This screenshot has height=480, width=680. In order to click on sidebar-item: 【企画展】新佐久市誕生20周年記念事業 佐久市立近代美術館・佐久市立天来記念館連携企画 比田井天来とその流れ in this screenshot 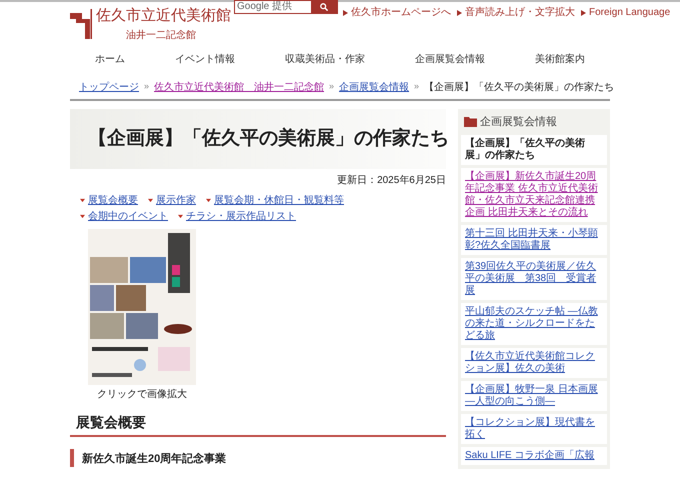, I will do `click(534, 195)`.